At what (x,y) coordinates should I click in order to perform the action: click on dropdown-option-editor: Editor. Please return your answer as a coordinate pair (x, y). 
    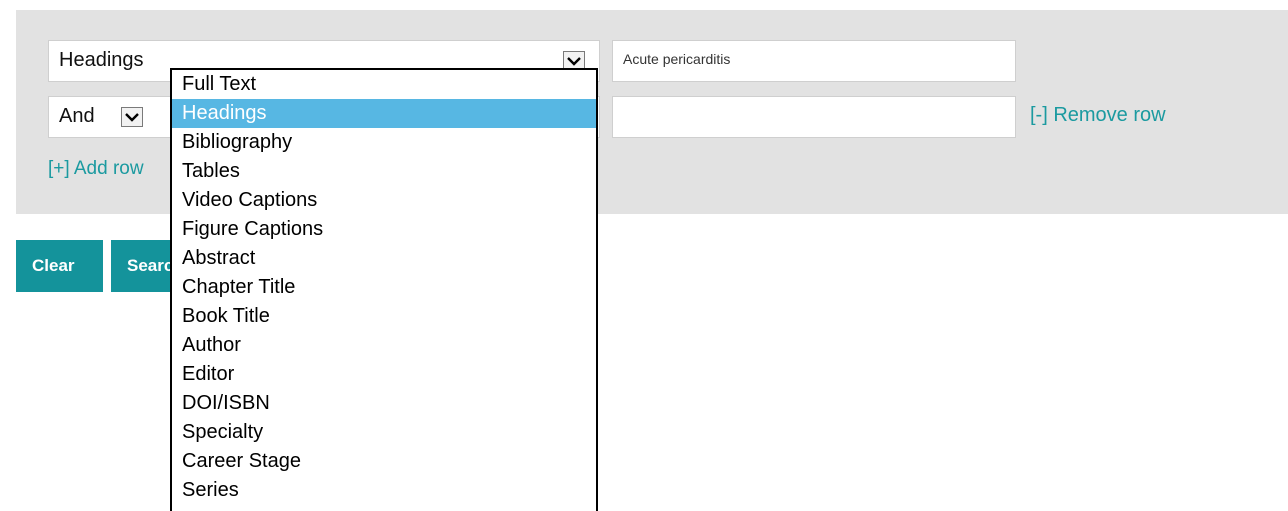
    Looking at the image, I should click on (384, 374).